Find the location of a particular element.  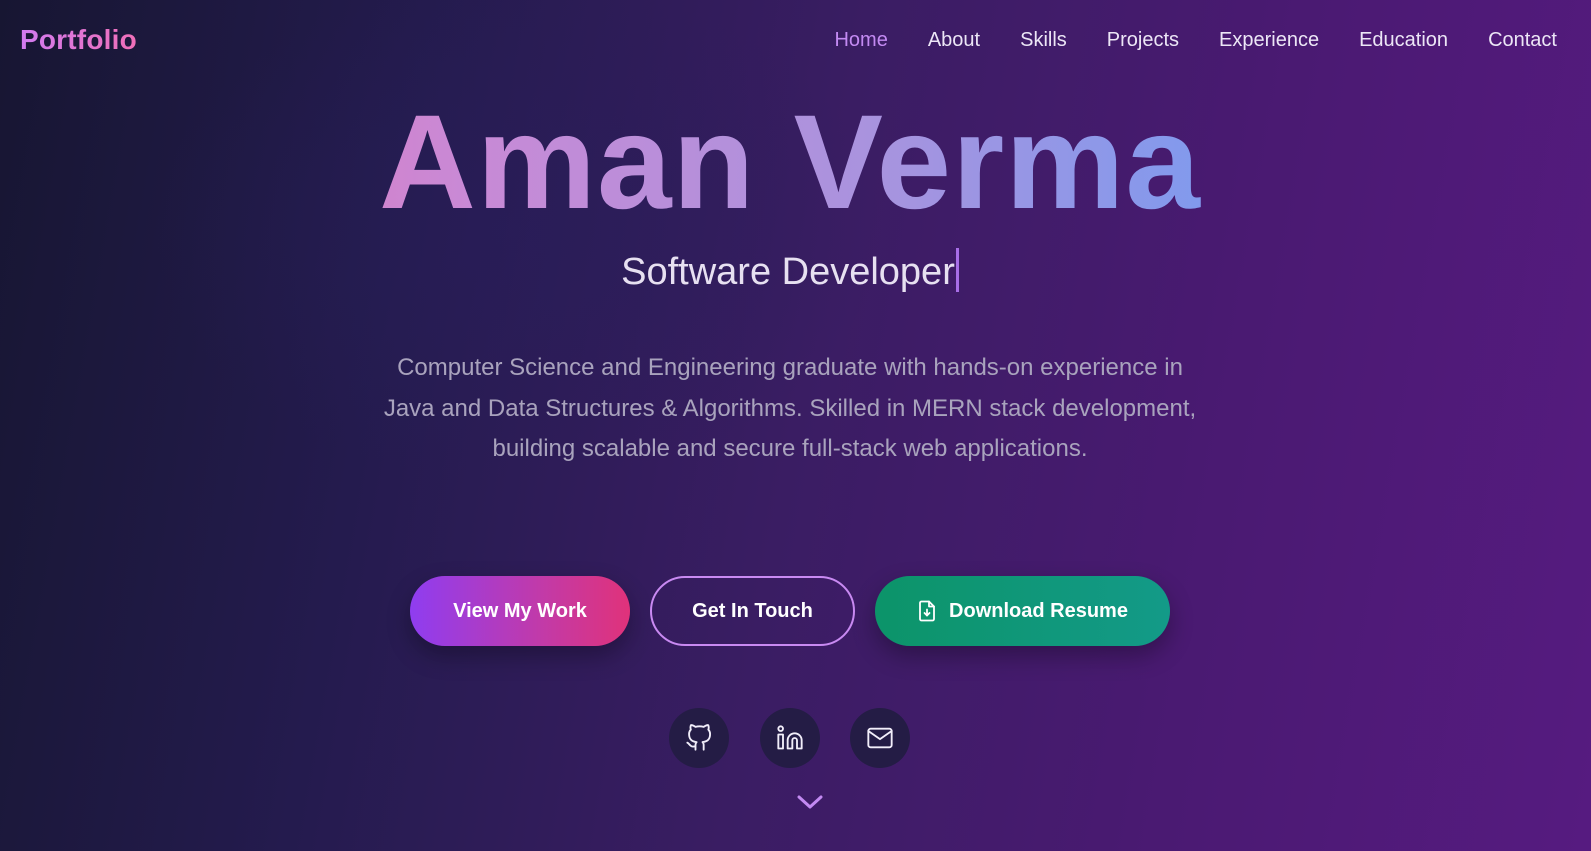

nav-link-experience: Experience is located at coordinates (1269, 40).